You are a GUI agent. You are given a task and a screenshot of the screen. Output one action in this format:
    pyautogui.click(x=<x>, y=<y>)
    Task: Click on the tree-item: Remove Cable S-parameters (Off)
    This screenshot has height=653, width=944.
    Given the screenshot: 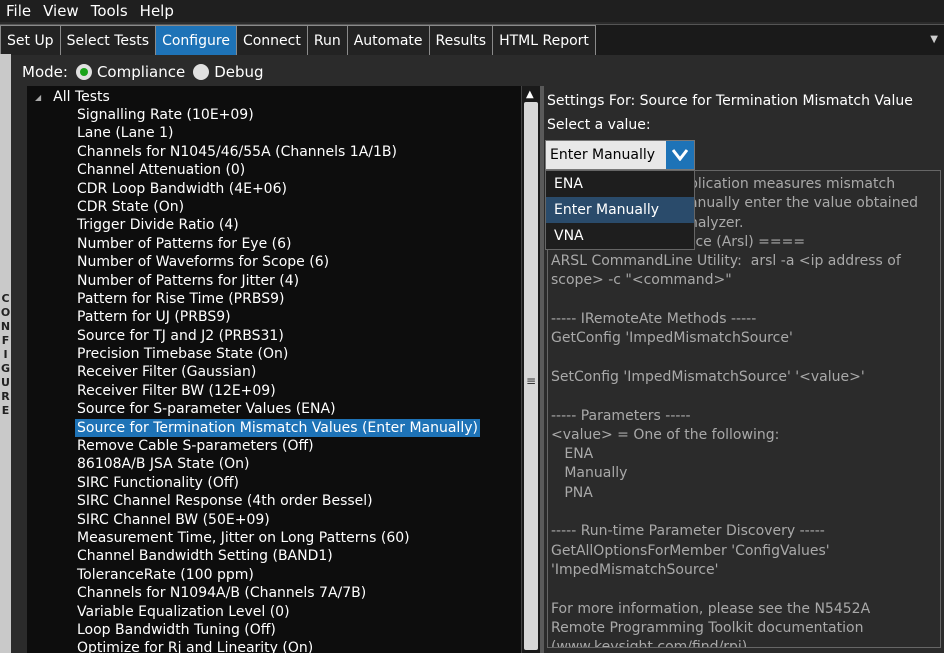 What is the action you would take?
    pyautogui.click(x=277, y=446)
    